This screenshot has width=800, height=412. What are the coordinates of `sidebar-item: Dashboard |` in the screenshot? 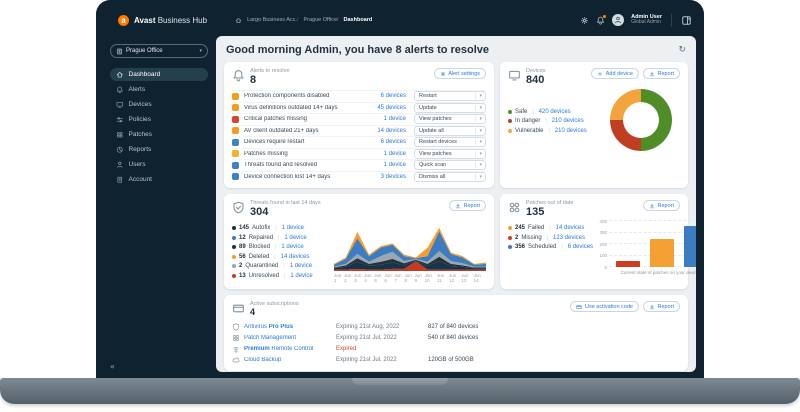 It's located at (159, 74).